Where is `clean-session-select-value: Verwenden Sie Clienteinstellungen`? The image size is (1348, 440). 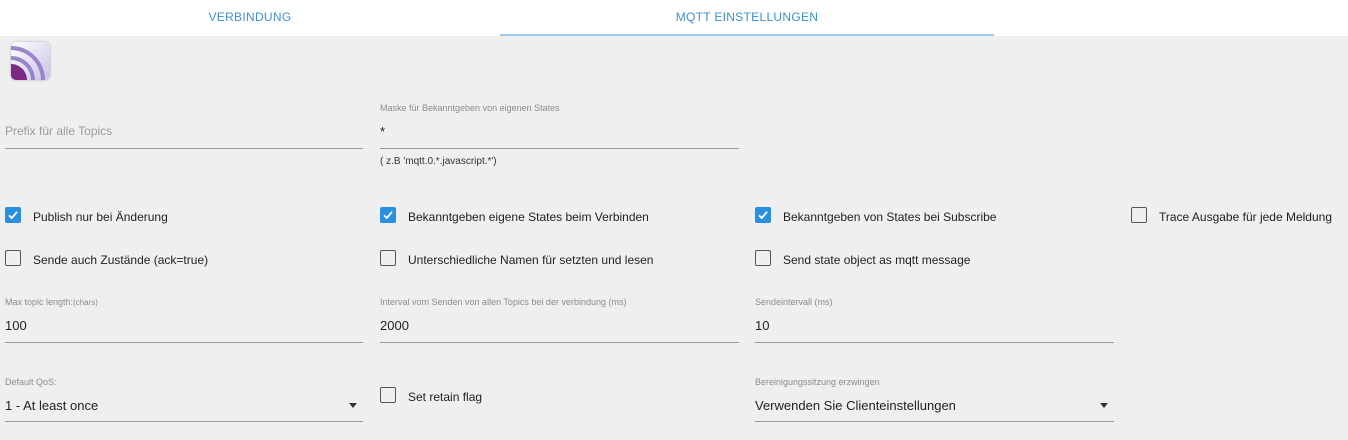 clean-session-select-value: Verwenden Sie Clienteinstellungen is located at coordinates (855, 405).